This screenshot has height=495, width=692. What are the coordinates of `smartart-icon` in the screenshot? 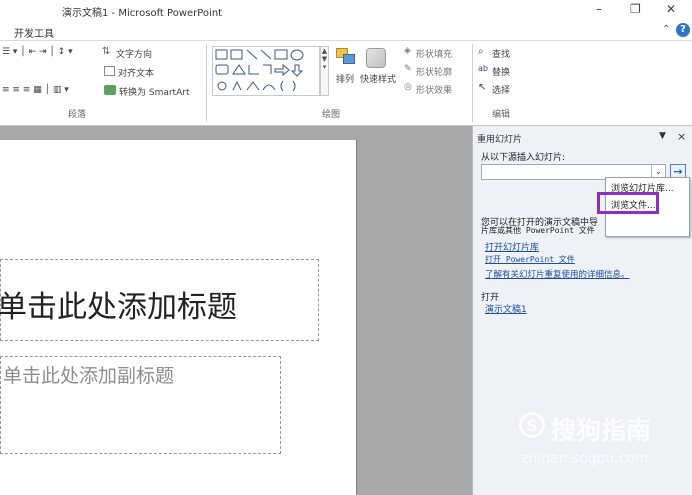 It's located at (110, 90).